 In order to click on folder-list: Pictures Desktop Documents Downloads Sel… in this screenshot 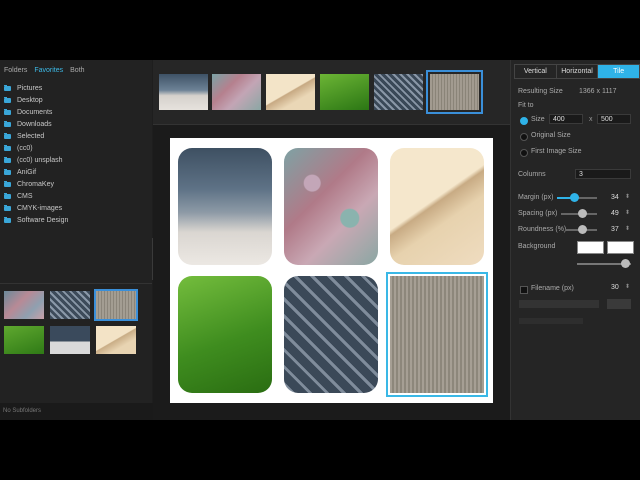, I will do `click(75, 182)`.